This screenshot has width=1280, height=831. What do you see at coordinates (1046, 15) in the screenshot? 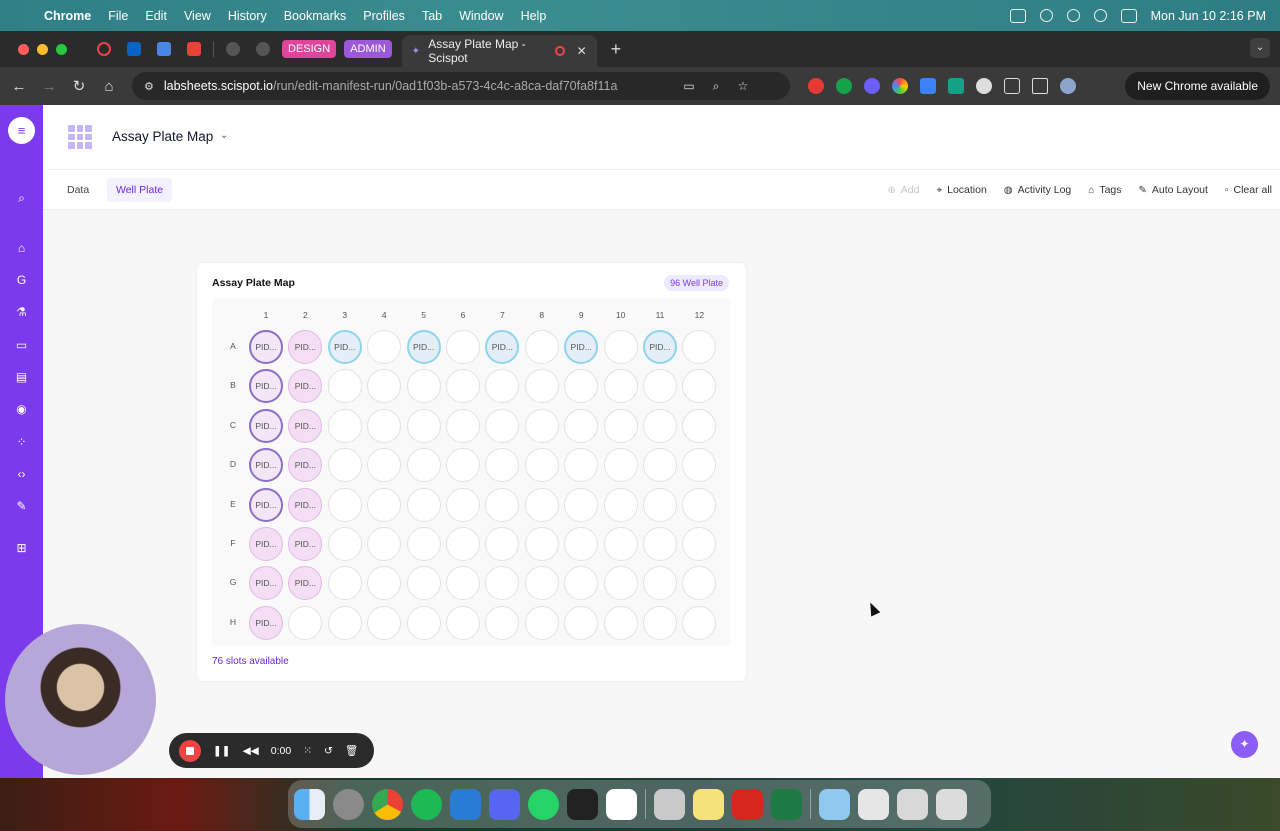
I see `battery-icon` at bounding box center [1046, 15].